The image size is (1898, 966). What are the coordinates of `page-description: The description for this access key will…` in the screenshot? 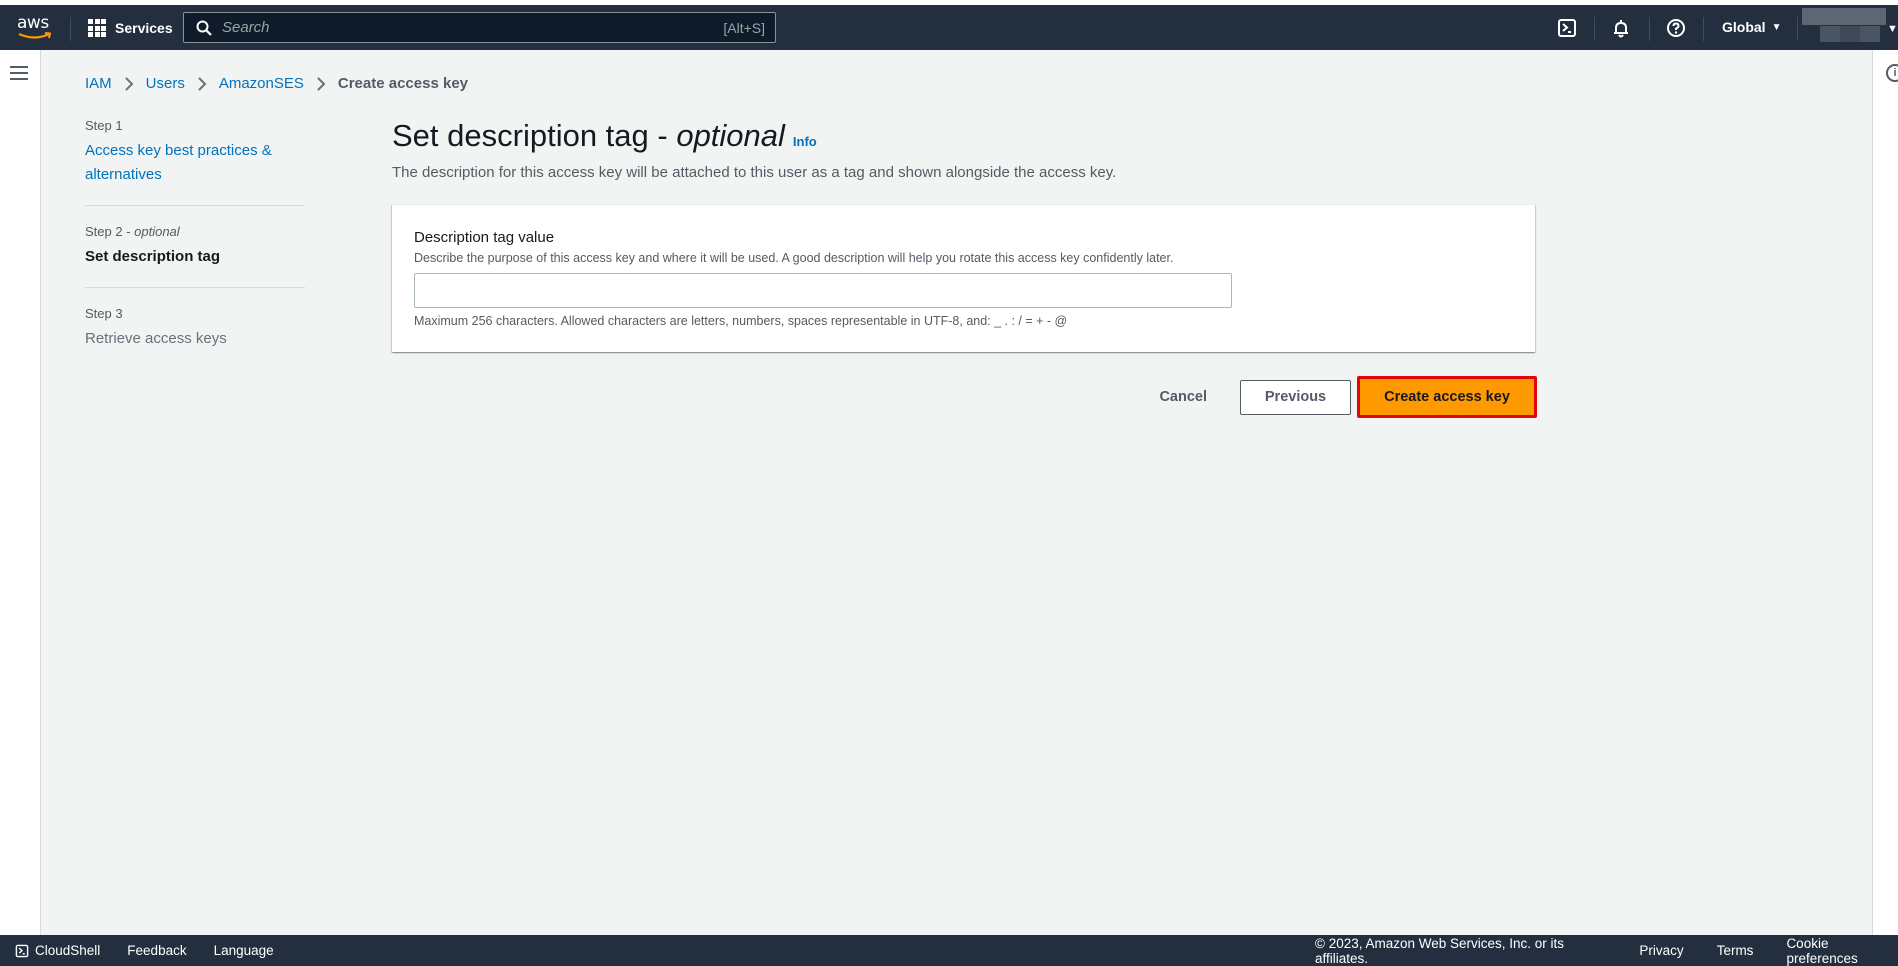 It's located at (754, 172).